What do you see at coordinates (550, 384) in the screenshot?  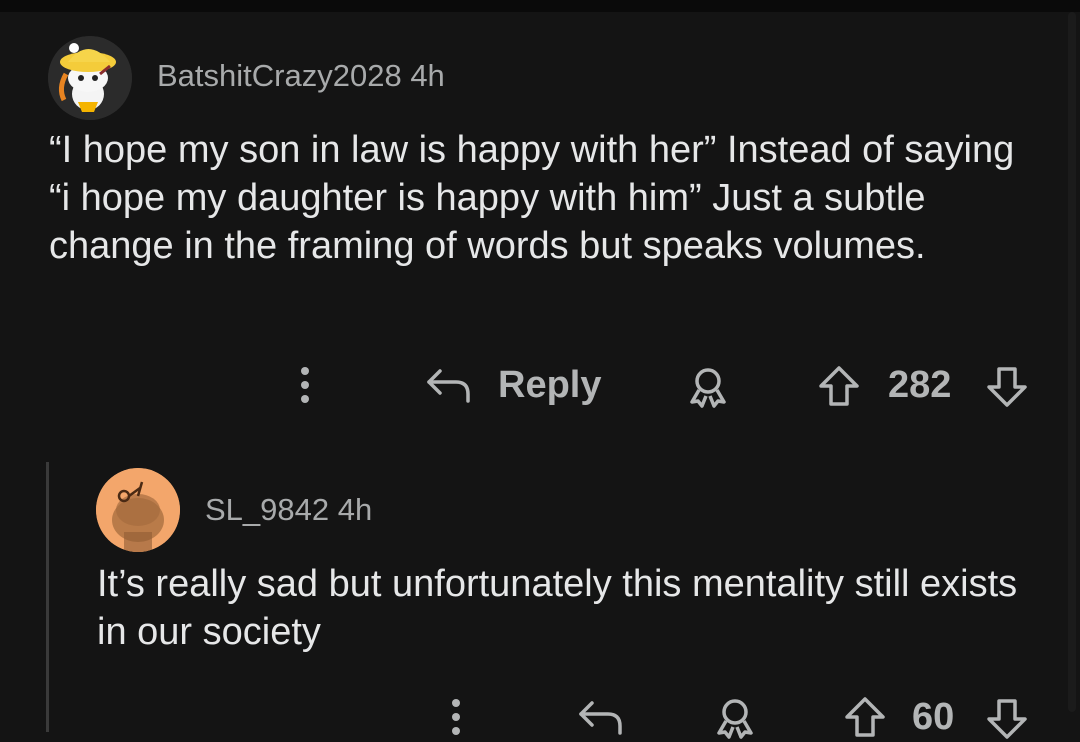 I see `reply-label: Reply` at bounding box center [550, 384].